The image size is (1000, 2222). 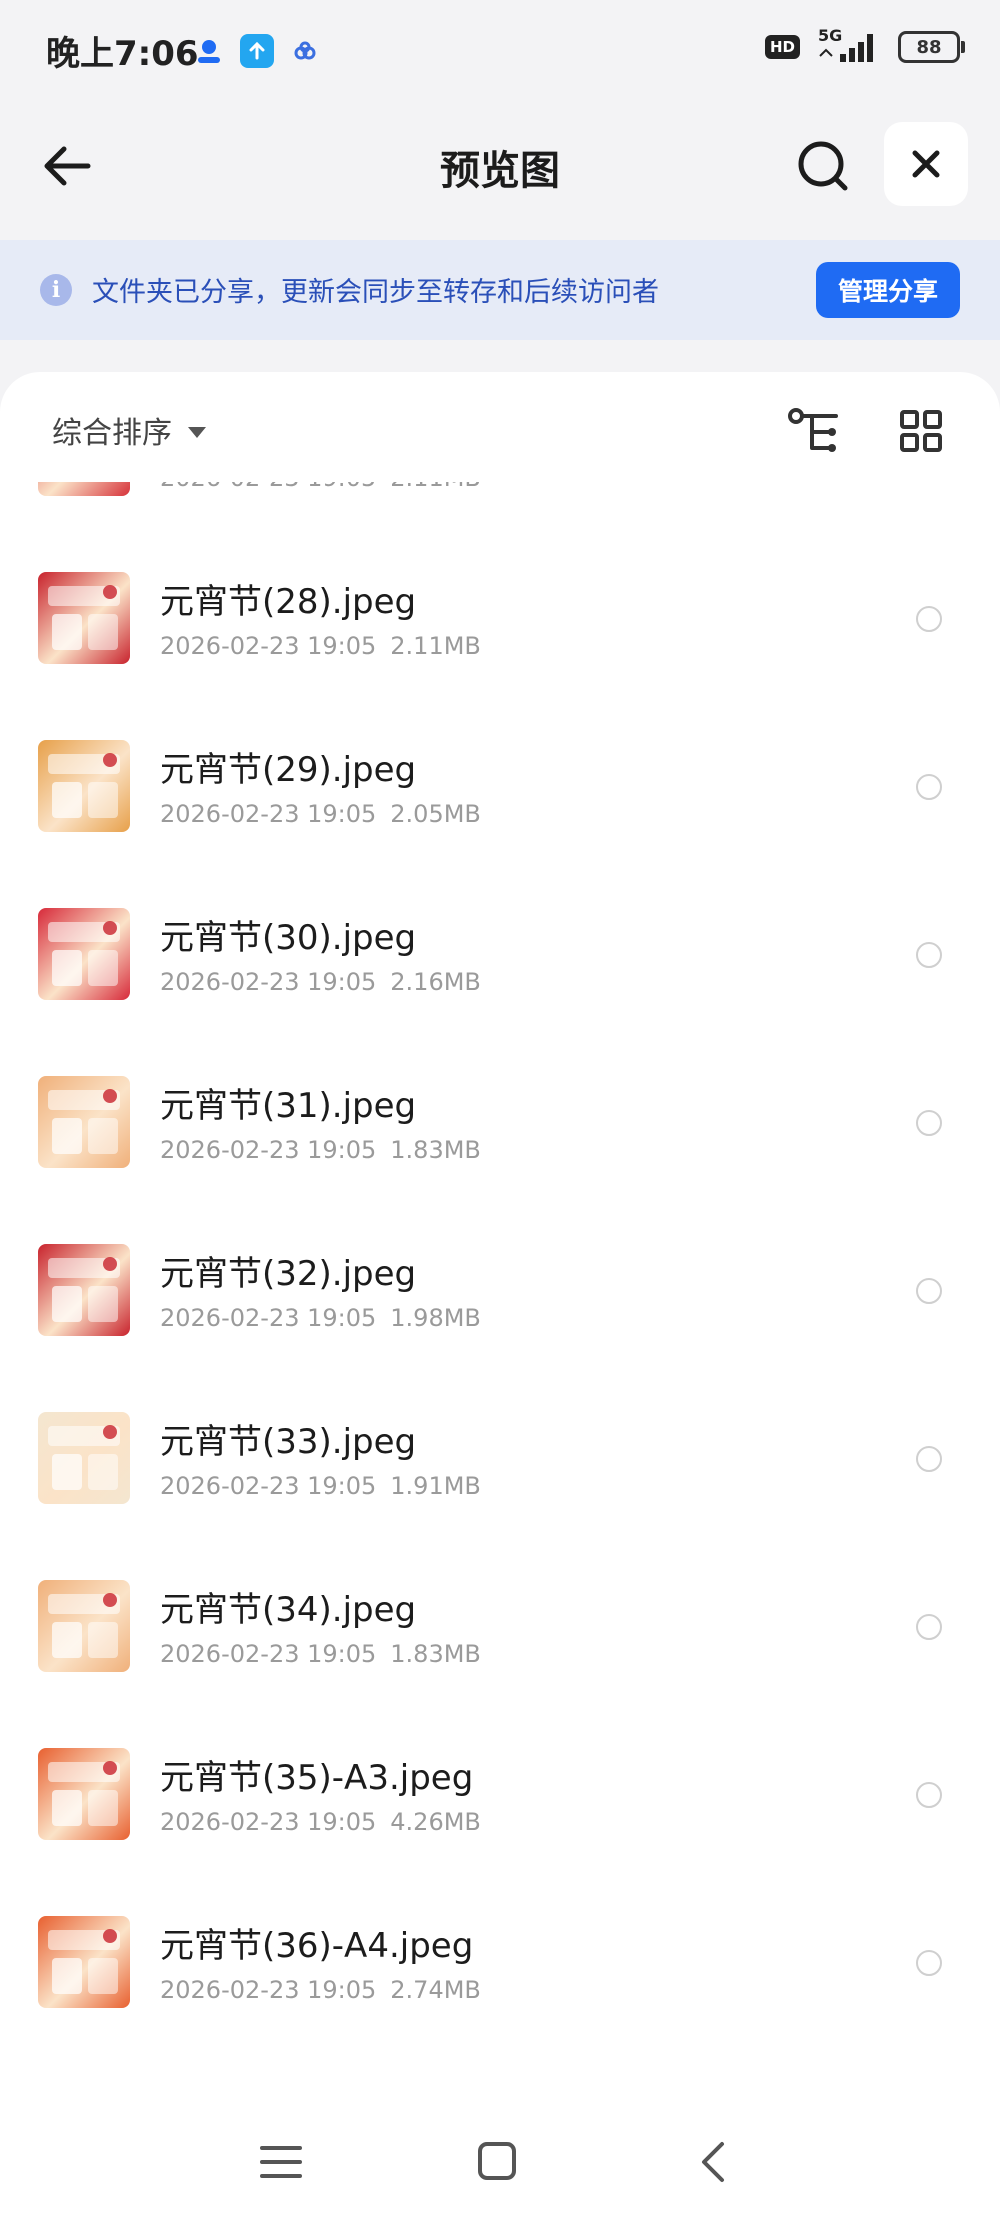 I want to click on file-row: 元宵节(29).jpeg 2026-02-23 19:05 2.05MB, so click(x=500, y=786).